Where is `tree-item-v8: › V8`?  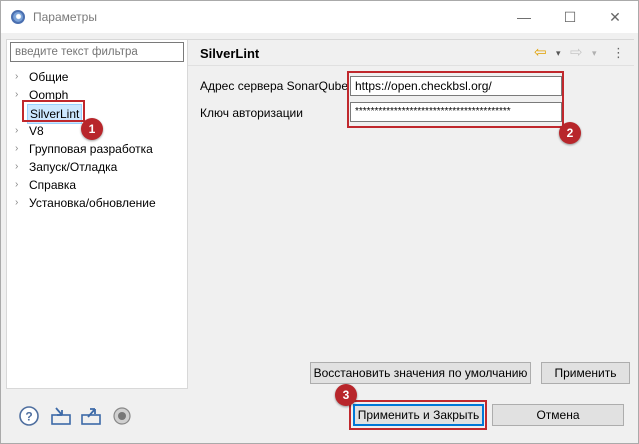
tree-item-v8: › V8 is located at coordinates (30, 131).